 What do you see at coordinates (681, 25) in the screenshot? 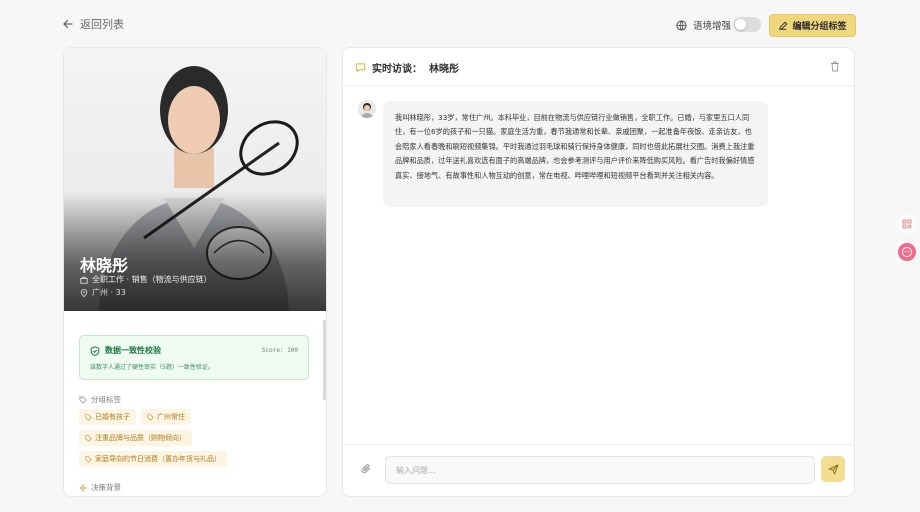
I see `globe-icon` at bounding box center [681, 25].